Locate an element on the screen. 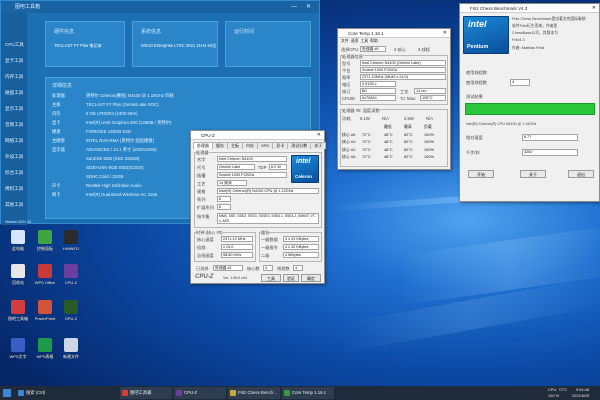 Image resolution: width=600 pixels, height=400 pixels. field-label: 型号 is located at coordinates (346, 63).